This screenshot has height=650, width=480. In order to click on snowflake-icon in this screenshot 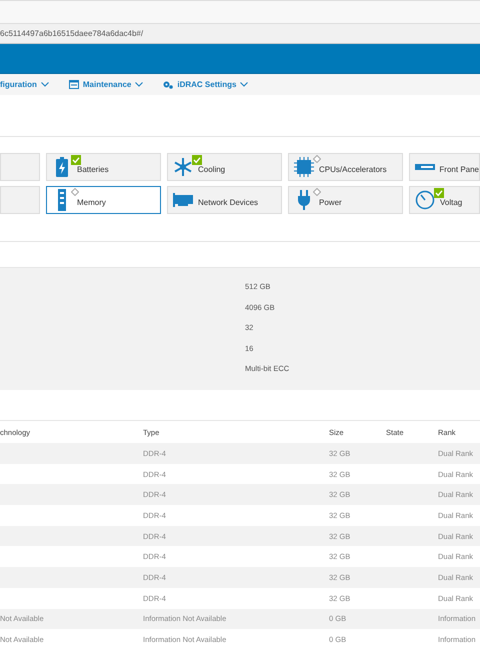, I will do `click(183, 167)`.